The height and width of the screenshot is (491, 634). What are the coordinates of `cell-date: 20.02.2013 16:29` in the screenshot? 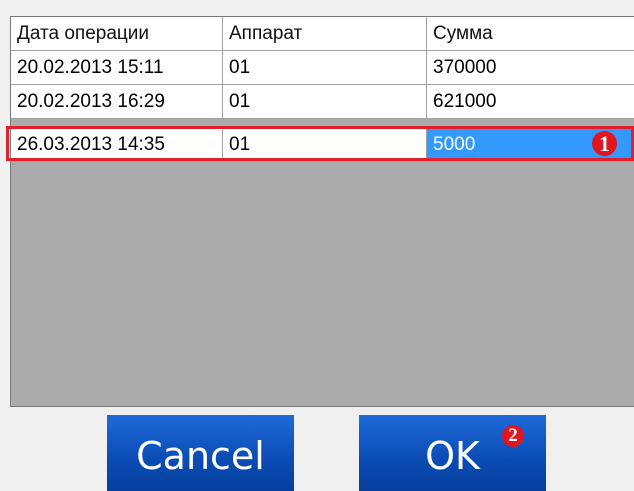 It's located at (117, 101).